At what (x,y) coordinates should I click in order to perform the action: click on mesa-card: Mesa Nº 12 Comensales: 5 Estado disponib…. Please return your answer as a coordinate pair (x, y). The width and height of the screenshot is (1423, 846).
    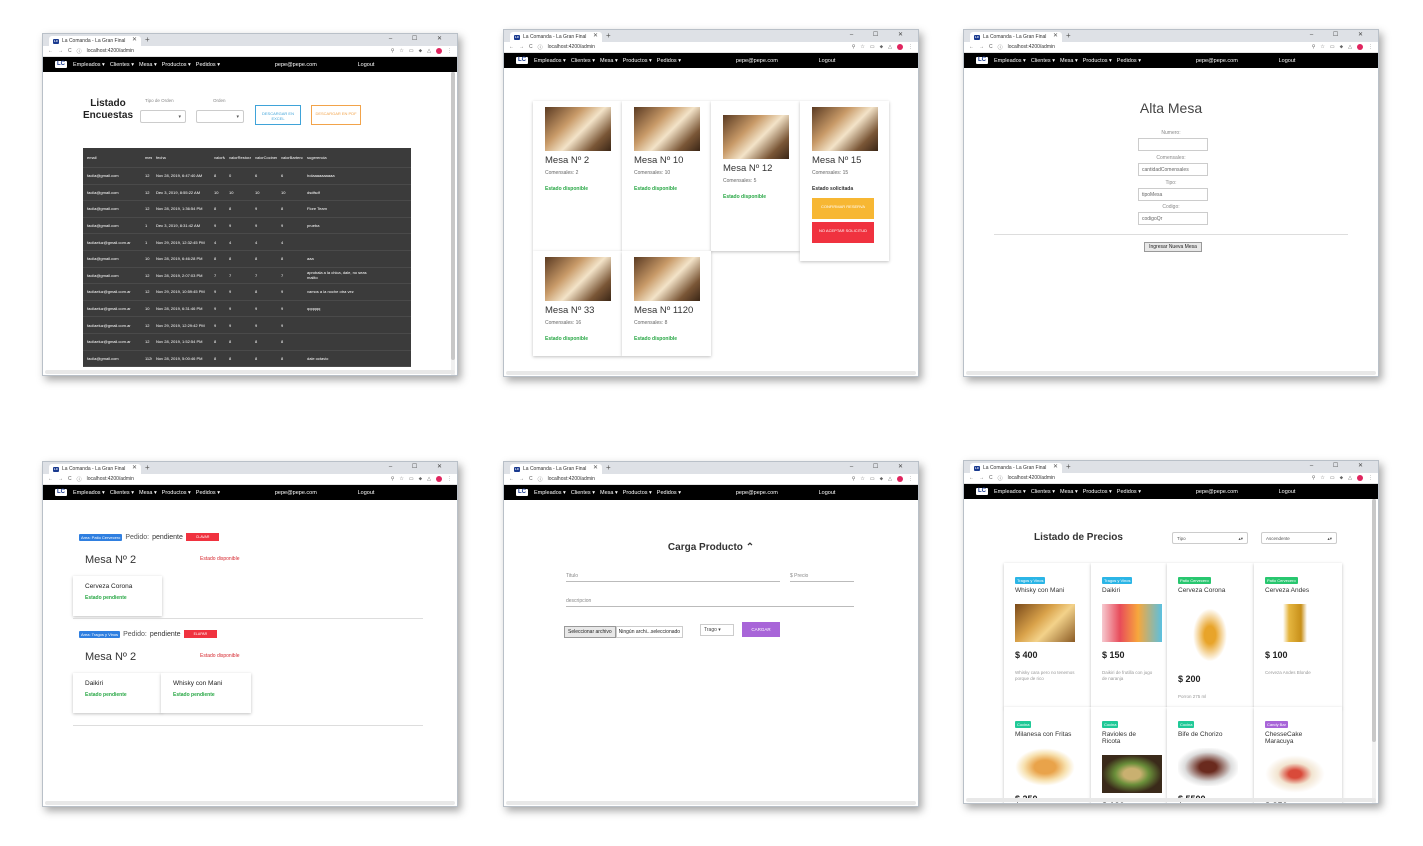
    Looking at the image, I should click on (755, 176).